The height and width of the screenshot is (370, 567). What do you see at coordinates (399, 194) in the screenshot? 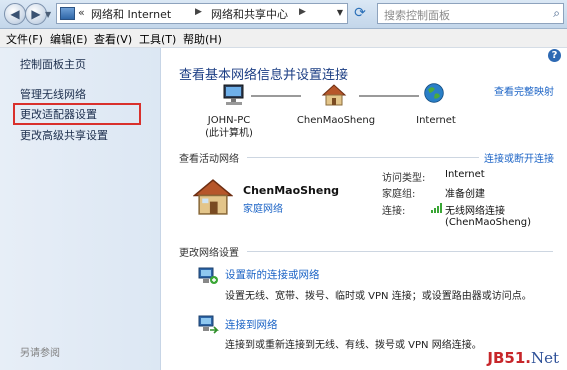
I see `homegroup-label: 家庭组:` at bounding box center [399, 194].